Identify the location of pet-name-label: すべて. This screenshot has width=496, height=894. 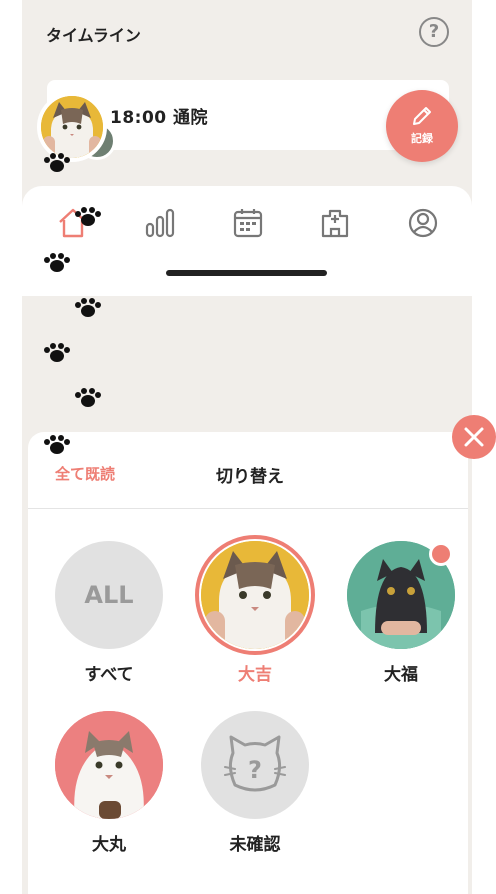
(109, 675).